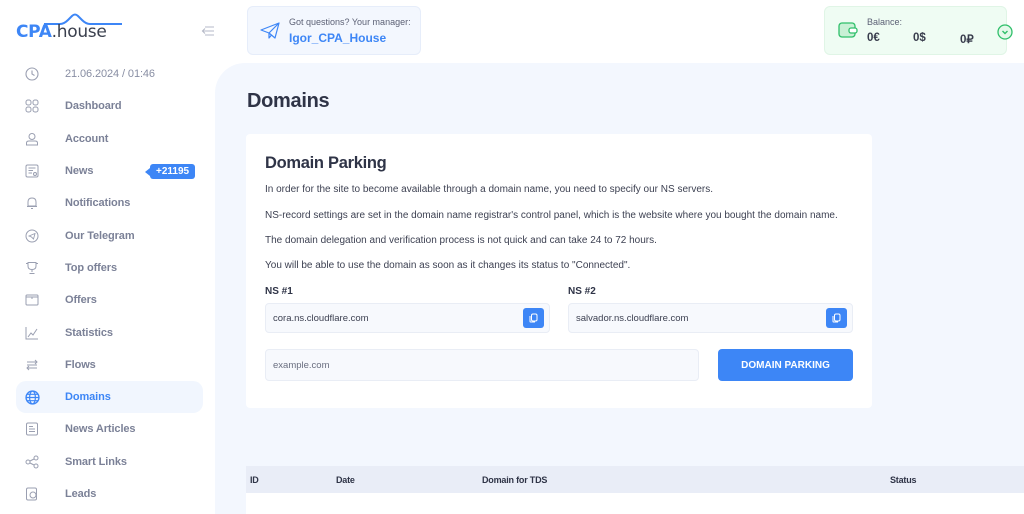 This screenshot has height=514, width=1024. What do you see at coordinates (32, 333) in the screenshot?
I see `statistics-icon` at bounding box center [32, 333].